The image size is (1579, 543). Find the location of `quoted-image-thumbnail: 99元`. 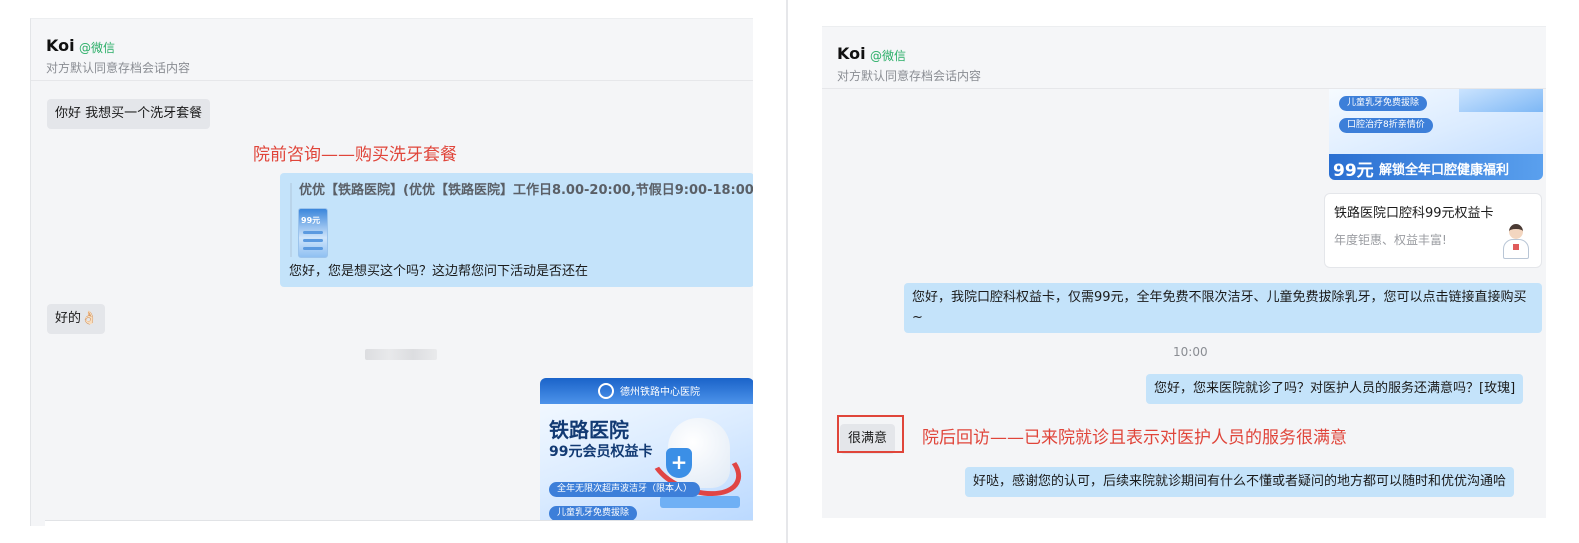

quoted-image-thumbnail: 99元 is located at coordinates (313, 233).